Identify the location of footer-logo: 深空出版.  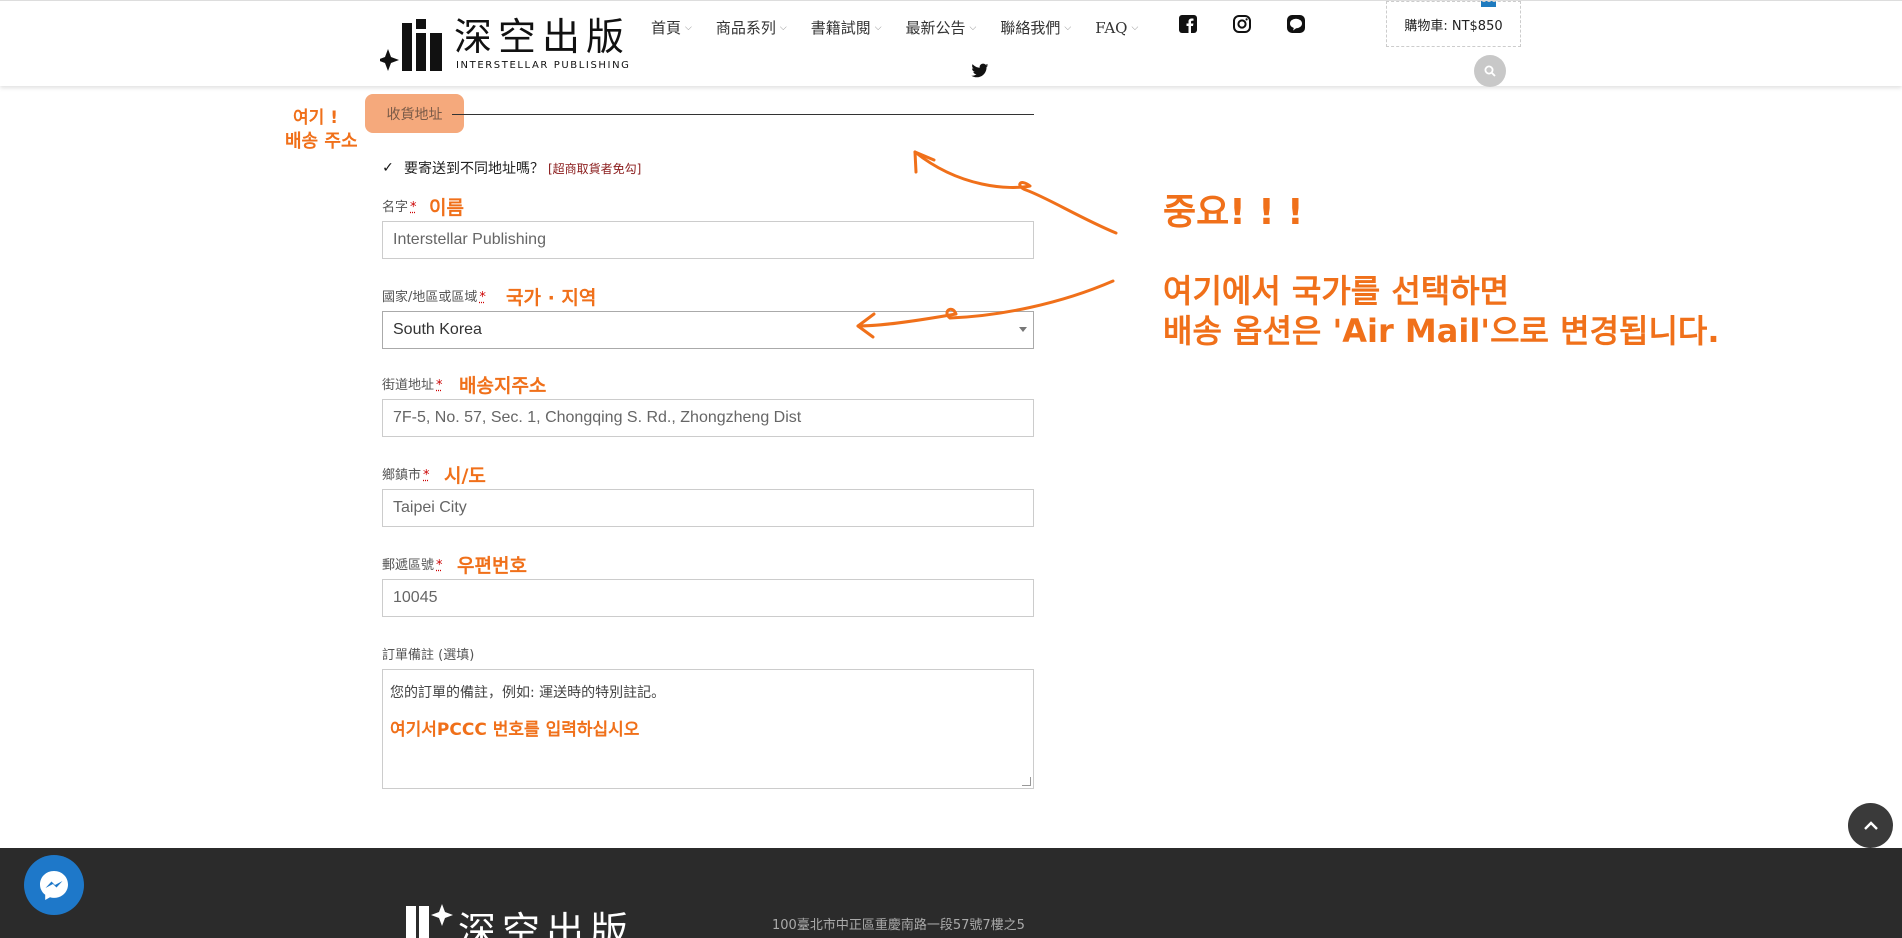
(546, 920).